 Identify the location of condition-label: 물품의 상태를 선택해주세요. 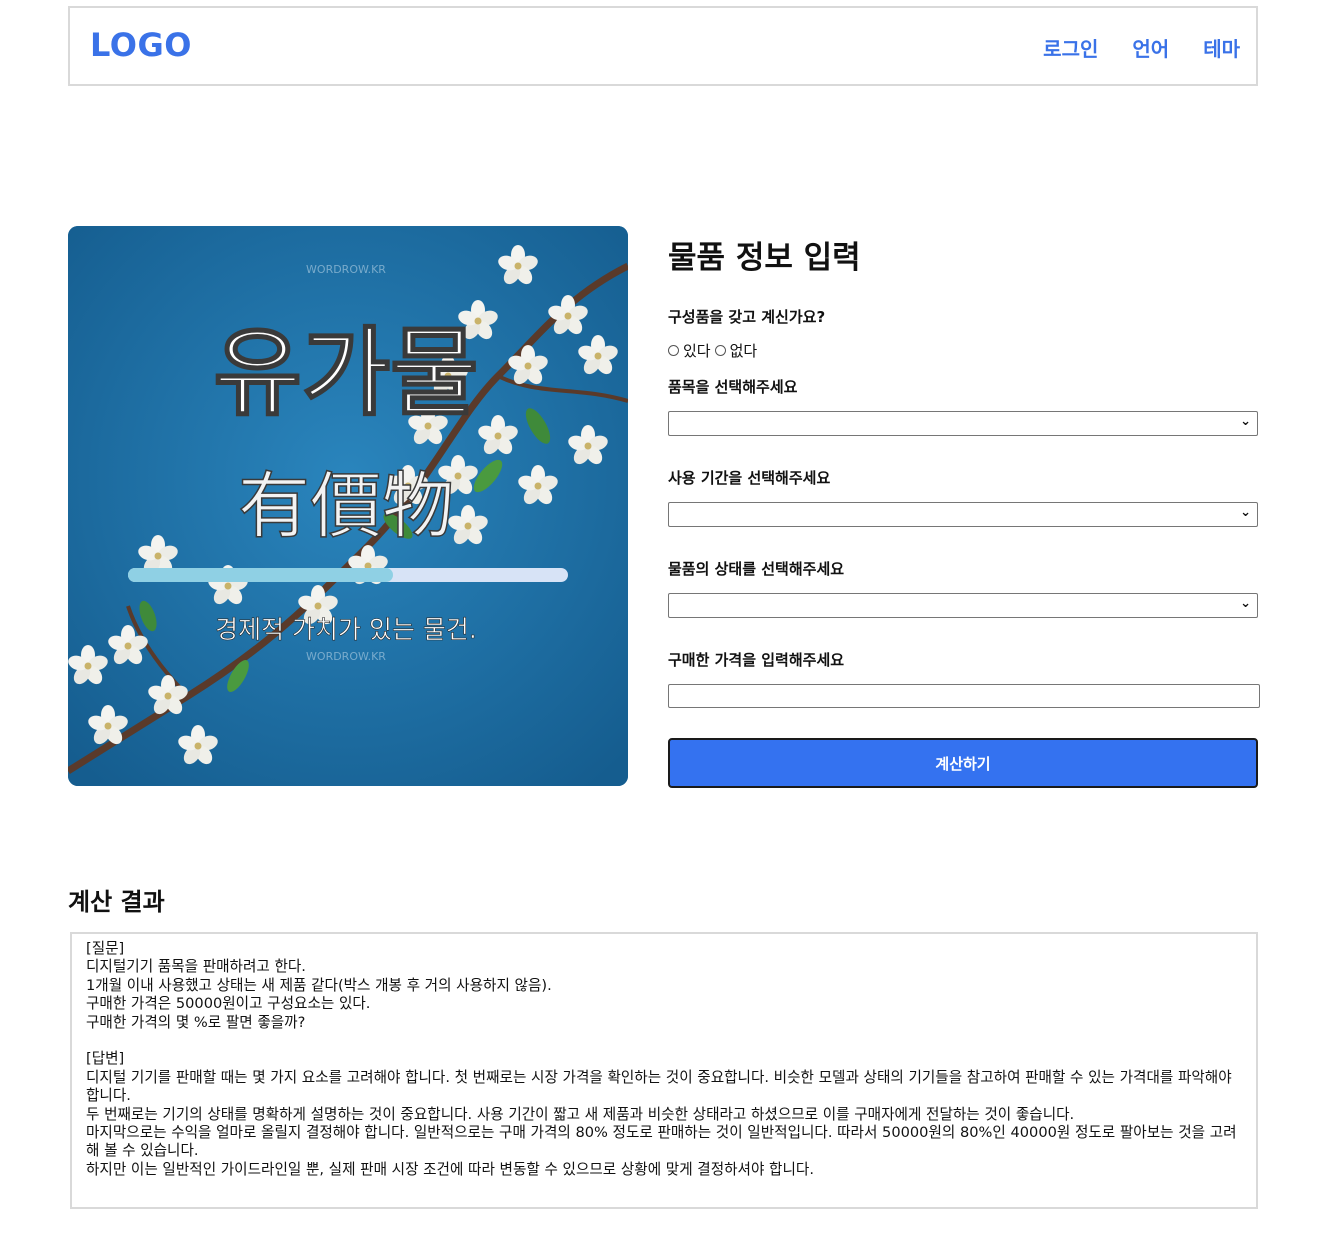
(756, 569).